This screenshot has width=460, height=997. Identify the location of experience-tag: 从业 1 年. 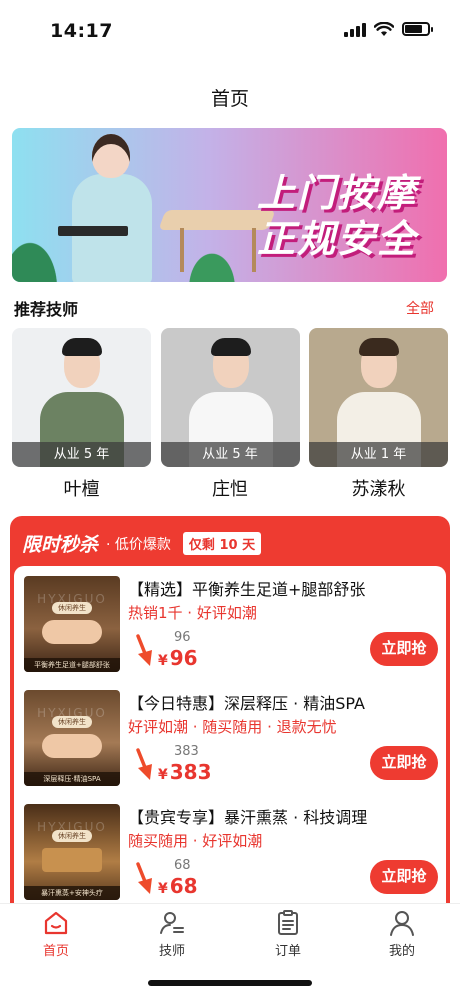
(378, 454).